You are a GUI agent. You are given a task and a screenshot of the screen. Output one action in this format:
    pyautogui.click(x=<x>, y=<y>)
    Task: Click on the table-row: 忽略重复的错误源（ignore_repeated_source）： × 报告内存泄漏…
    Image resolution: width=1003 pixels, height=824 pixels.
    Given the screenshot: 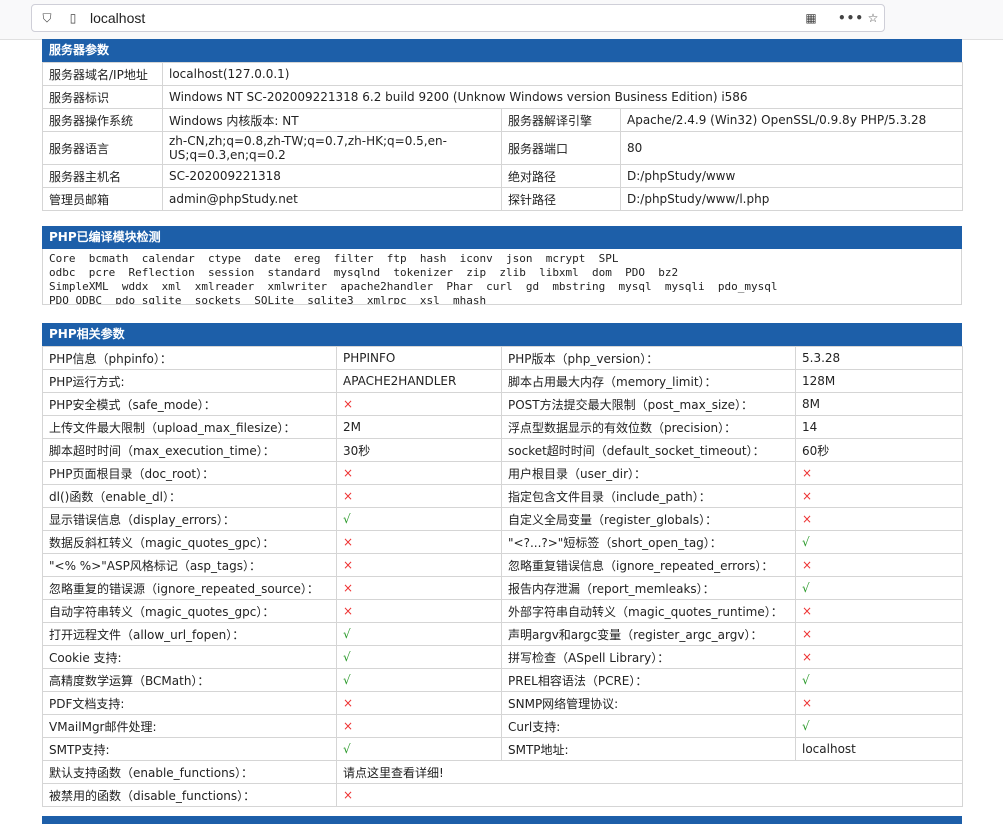 What is the action you would take?
    pyautogui.click(x=502, y=588)
    